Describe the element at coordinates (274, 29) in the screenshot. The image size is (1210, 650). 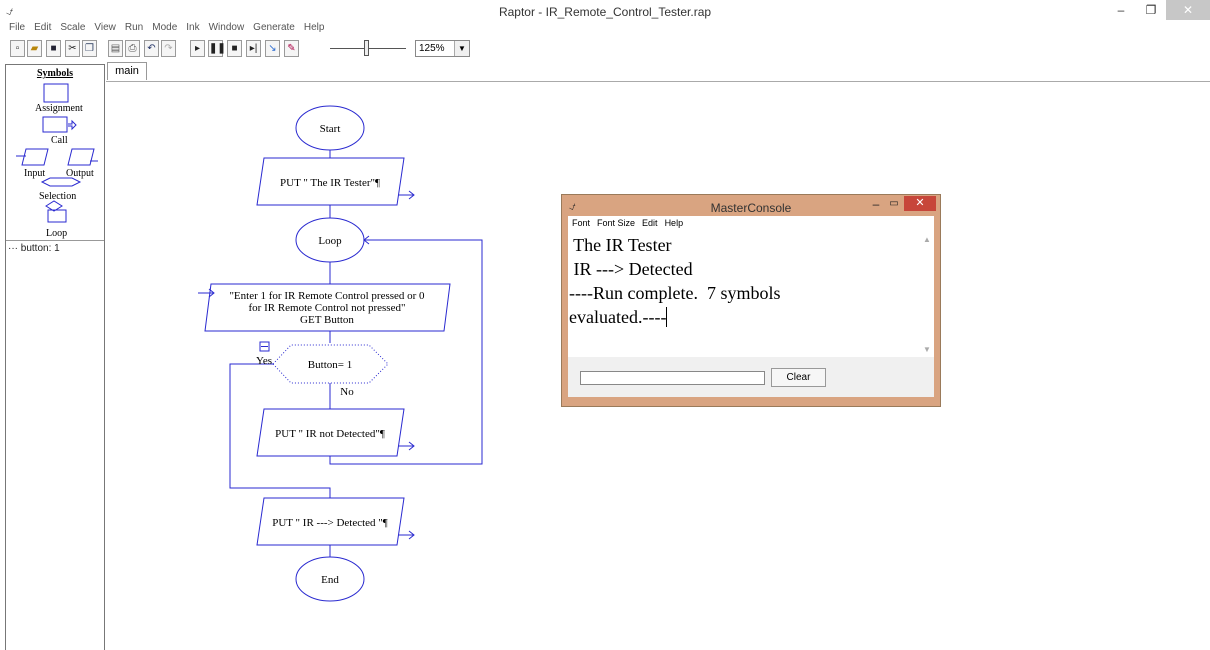
I see `menu-generate: Generate` at that location.